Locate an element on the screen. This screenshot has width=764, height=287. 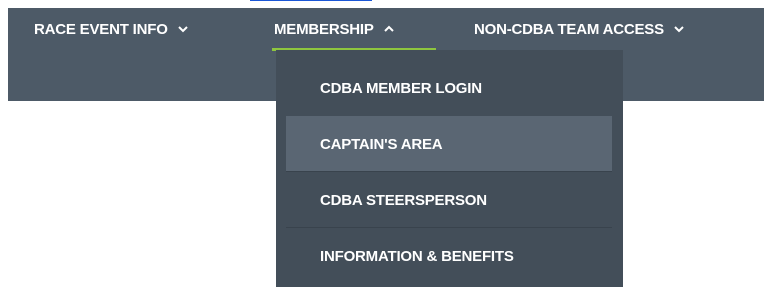
nav-item-membership: MEMBERSHIP is located at coordinates (334, 29).